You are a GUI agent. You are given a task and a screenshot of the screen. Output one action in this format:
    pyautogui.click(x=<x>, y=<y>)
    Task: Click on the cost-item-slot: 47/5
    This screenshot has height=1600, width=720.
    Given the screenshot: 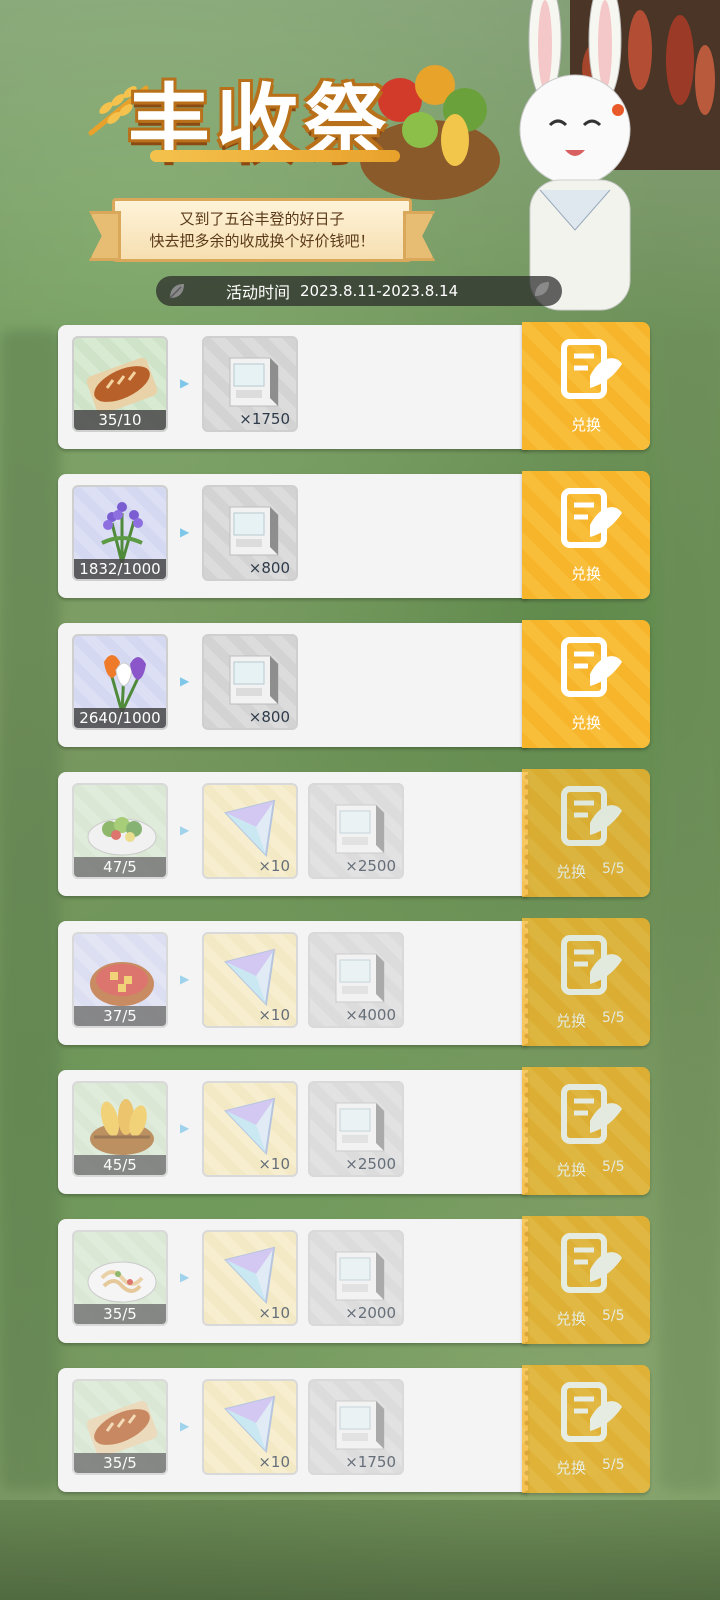 What is the action you would take?
    pyautogui.click(x=120, y=831)
    